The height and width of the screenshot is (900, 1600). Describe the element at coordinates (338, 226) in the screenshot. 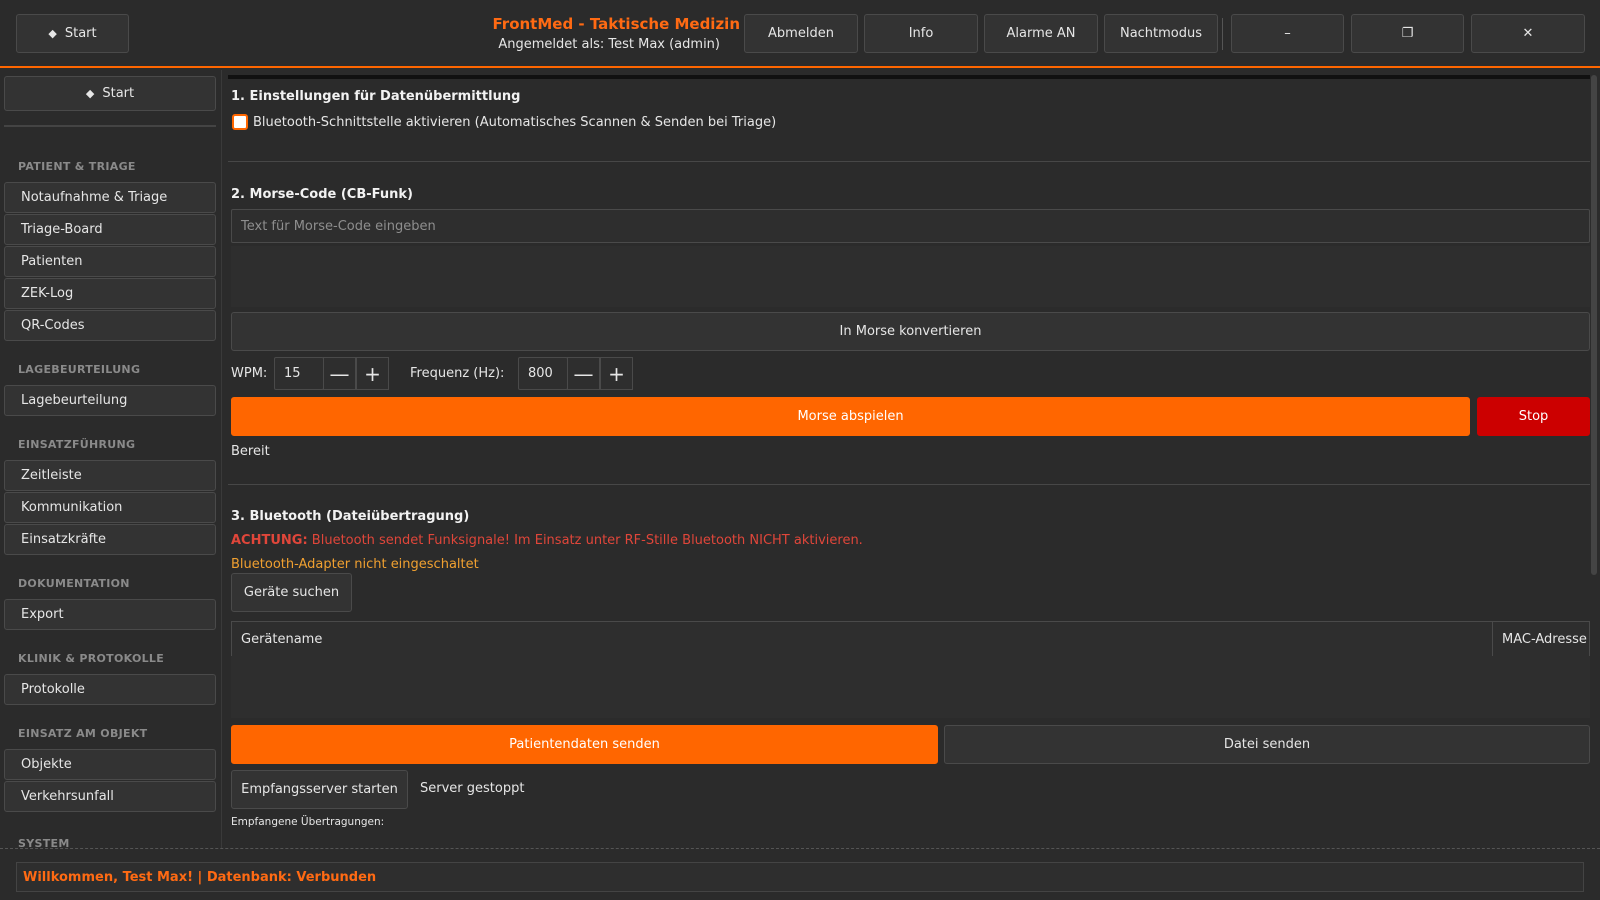

I see `morse-input-placeholder: Text für Morse-Code eingeben` at that location.